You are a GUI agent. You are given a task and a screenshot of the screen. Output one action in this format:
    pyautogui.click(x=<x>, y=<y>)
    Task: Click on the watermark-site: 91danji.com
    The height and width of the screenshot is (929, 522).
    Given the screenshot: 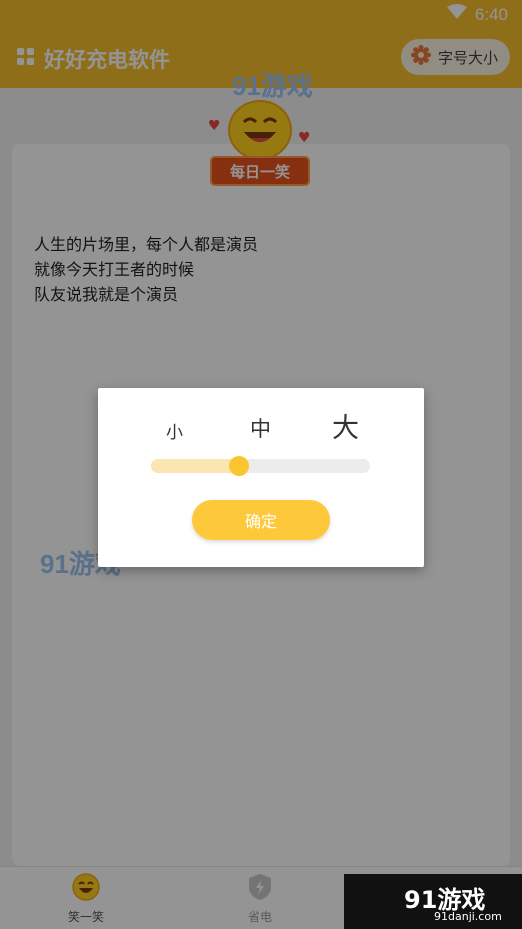 What is the action you would take?
    pyautogui.click(x=468, y=916)
    